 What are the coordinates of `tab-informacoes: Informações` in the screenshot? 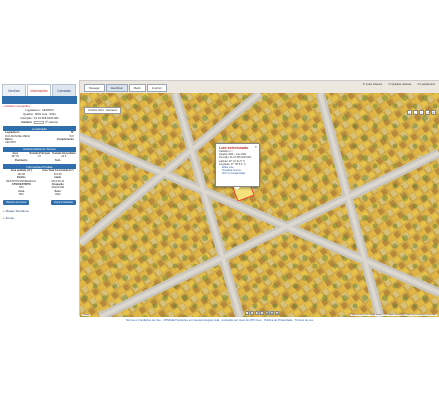 It's located at (39, 90).